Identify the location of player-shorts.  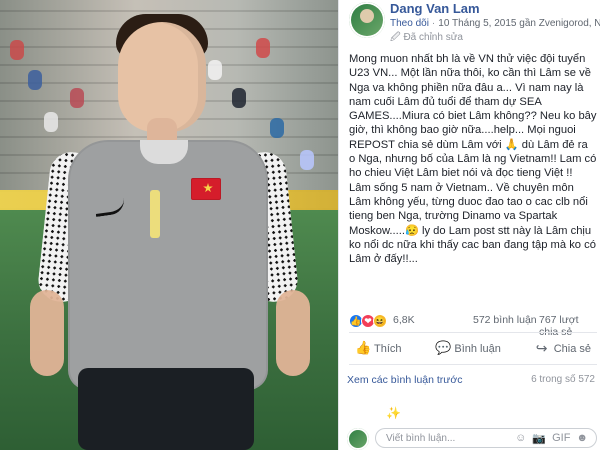
(166, 409).